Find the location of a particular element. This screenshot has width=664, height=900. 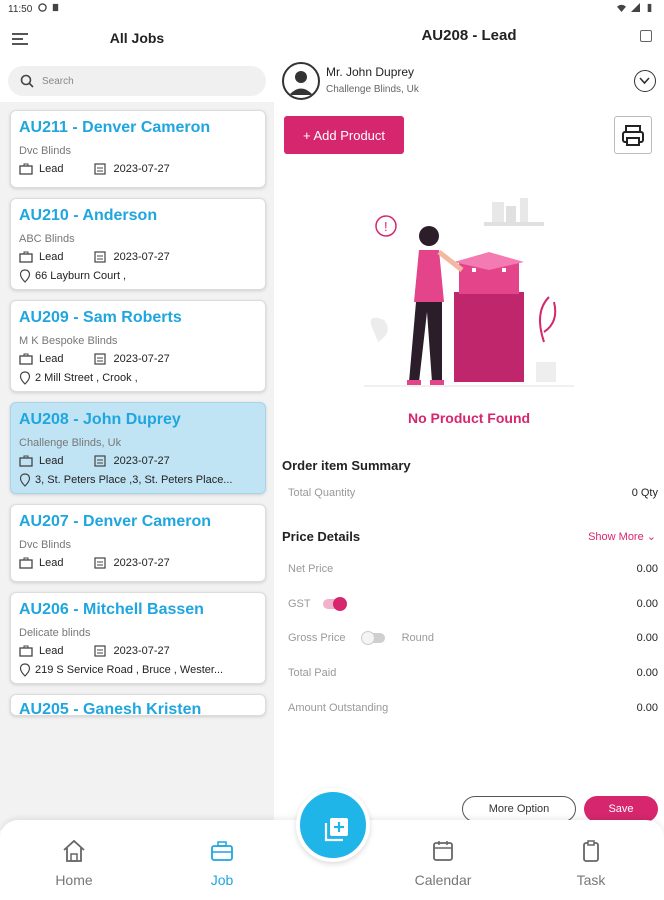

gross-price-value: 0.00 is located at coordinates (647, 638).